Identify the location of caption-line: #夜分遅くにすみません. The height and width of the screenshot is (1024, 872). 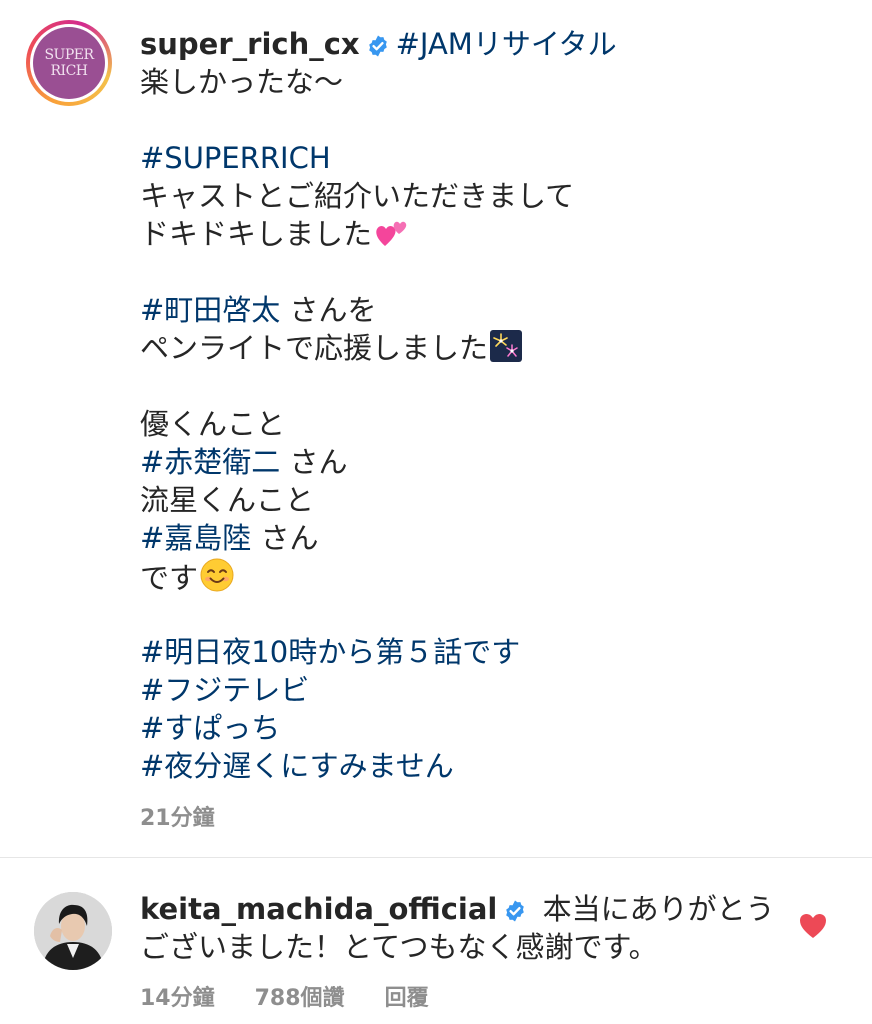
(495, 766).